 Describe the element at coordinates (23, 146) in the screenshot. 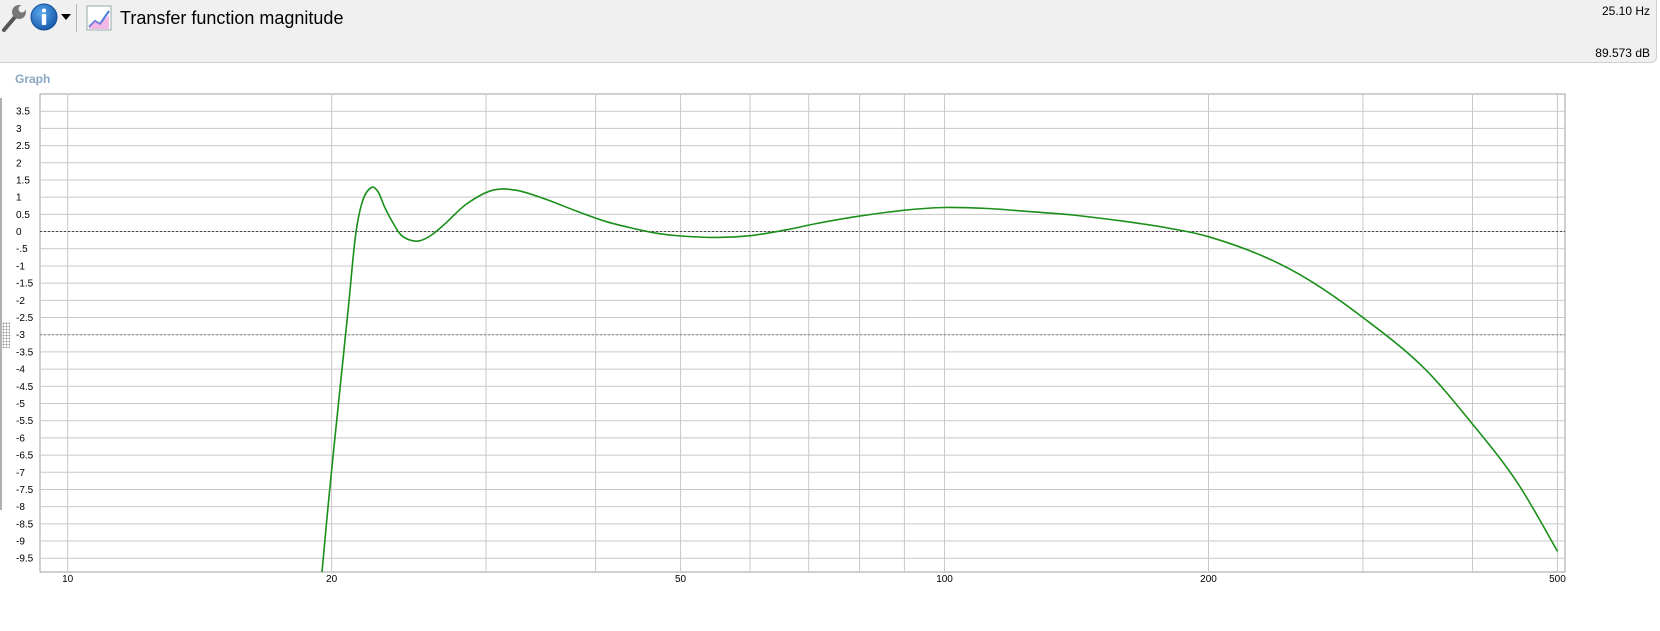

I see `y-tick-label: 2.5` at that location.